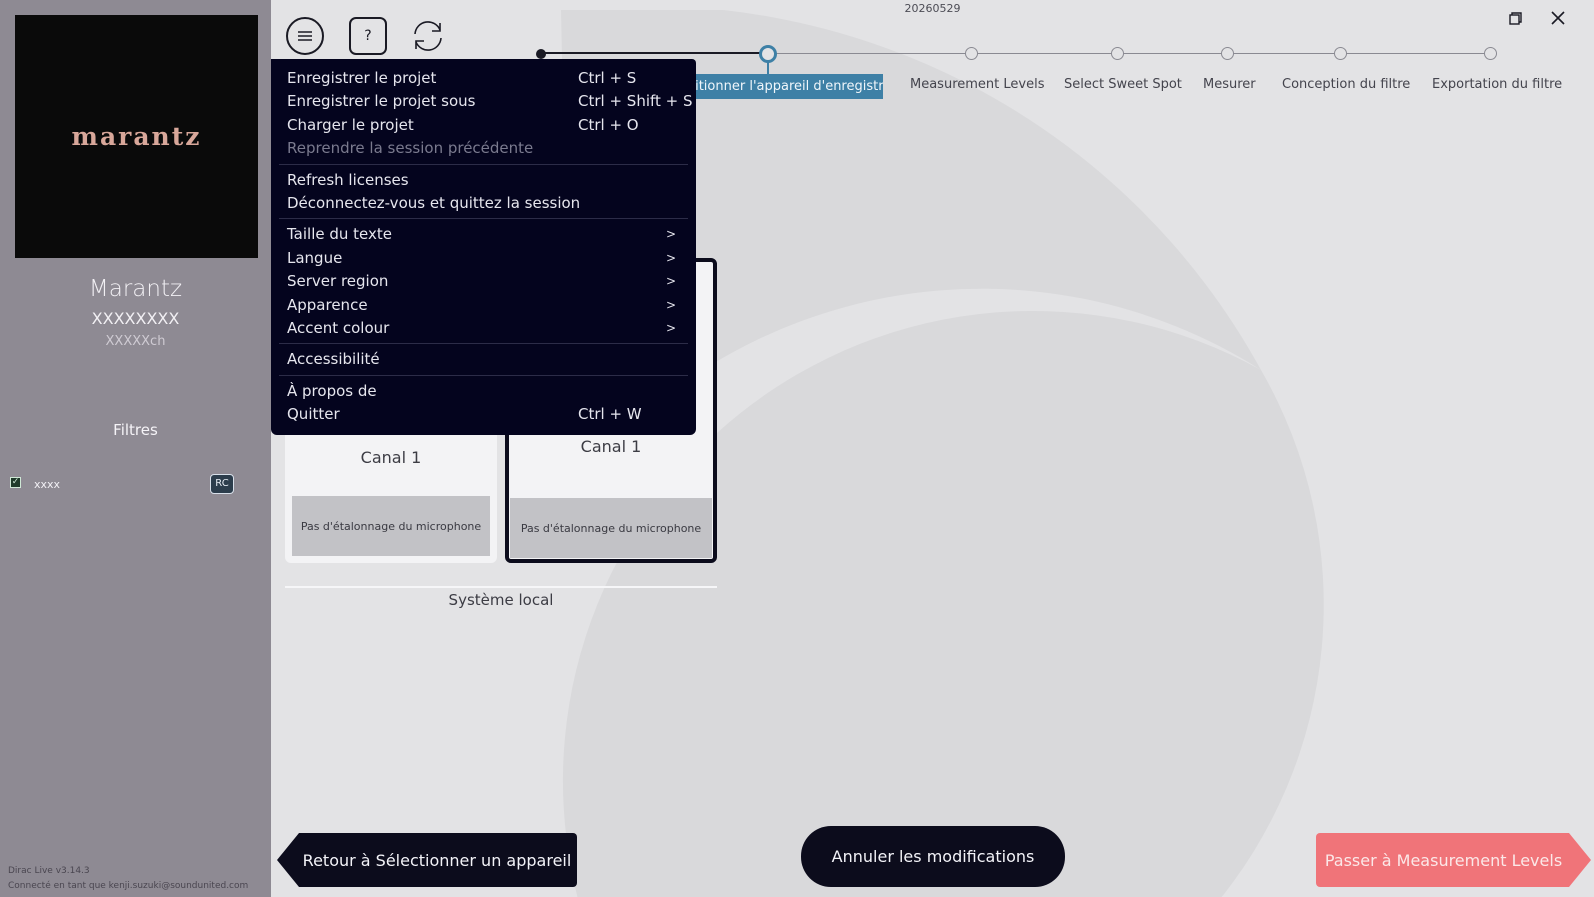 This screenshot has width=1594, height=897. Describe the element at coordinates (483, 391) in the screenshot. I see `menu-item-about: À propos de` at that location.